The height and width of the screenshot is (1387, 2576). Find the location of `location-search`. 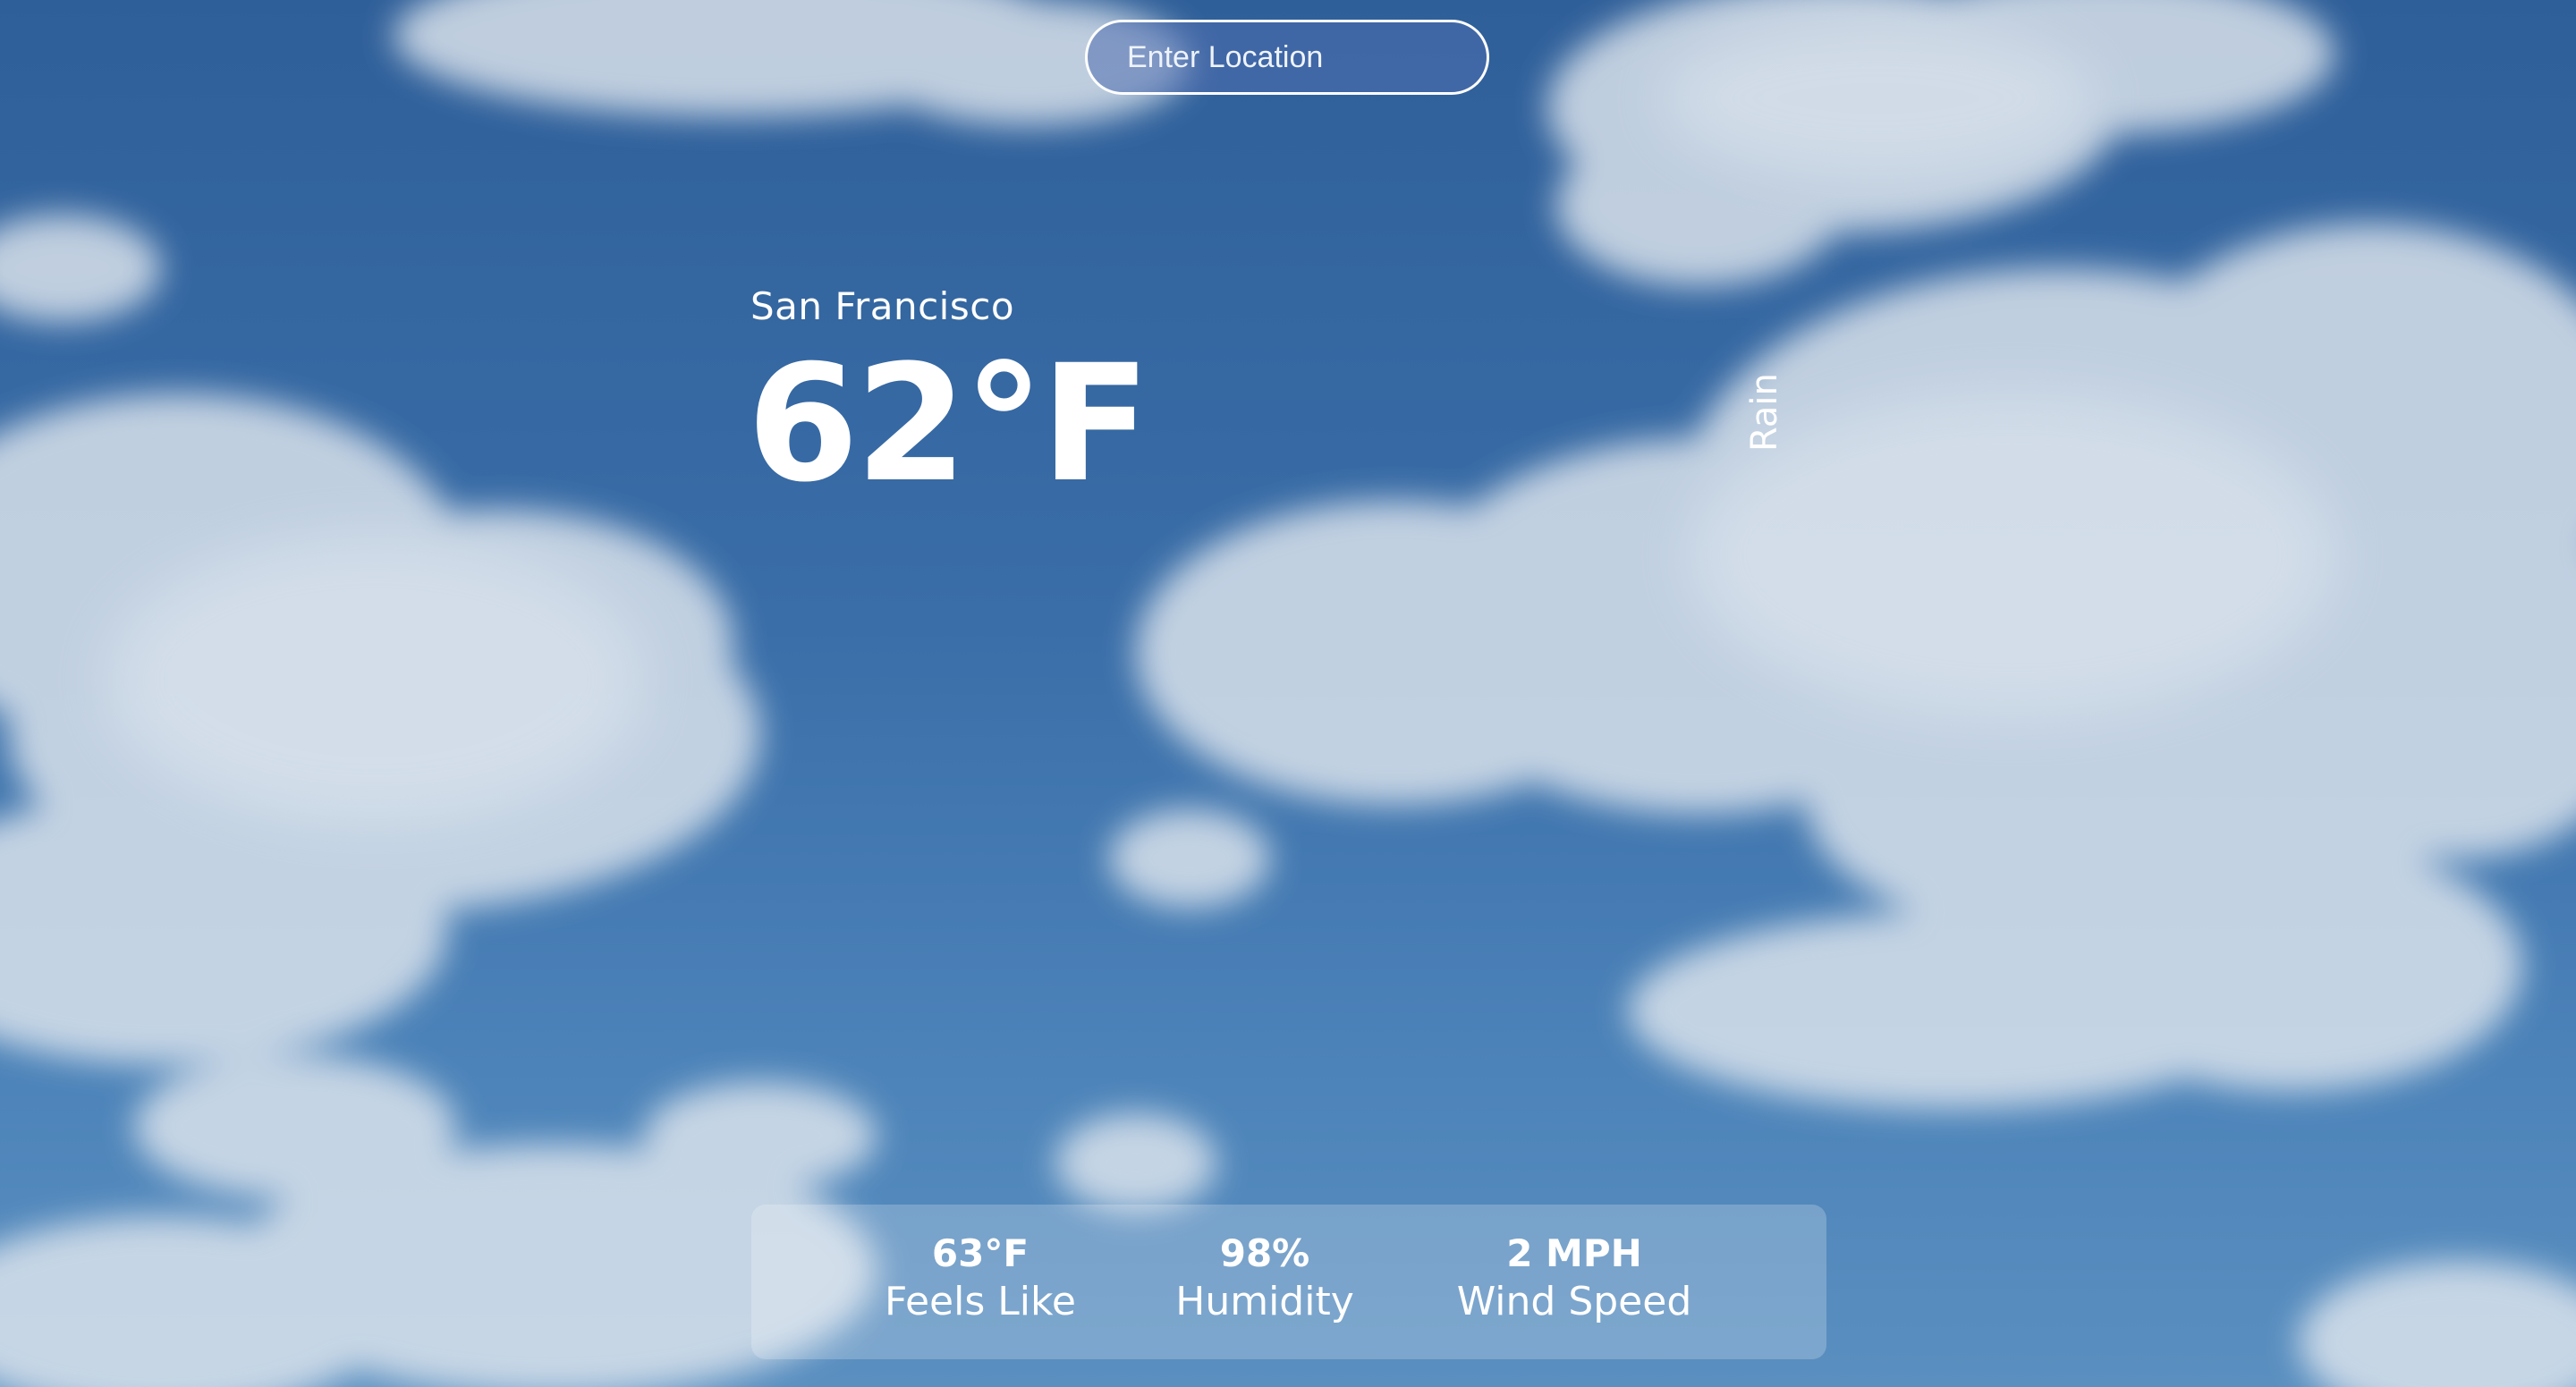

location-search is located at coordinates (1287, 57).